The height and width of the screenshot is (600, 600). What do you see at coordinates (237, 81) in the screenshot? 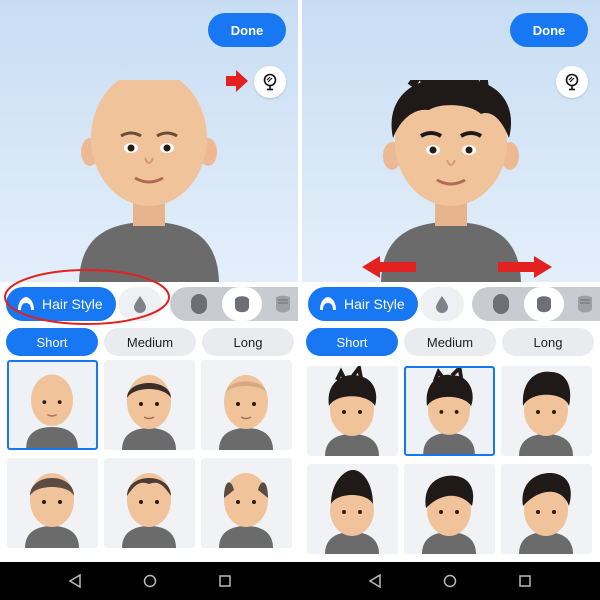
I see `annotation-arrow` at bounding box center [237, 81].